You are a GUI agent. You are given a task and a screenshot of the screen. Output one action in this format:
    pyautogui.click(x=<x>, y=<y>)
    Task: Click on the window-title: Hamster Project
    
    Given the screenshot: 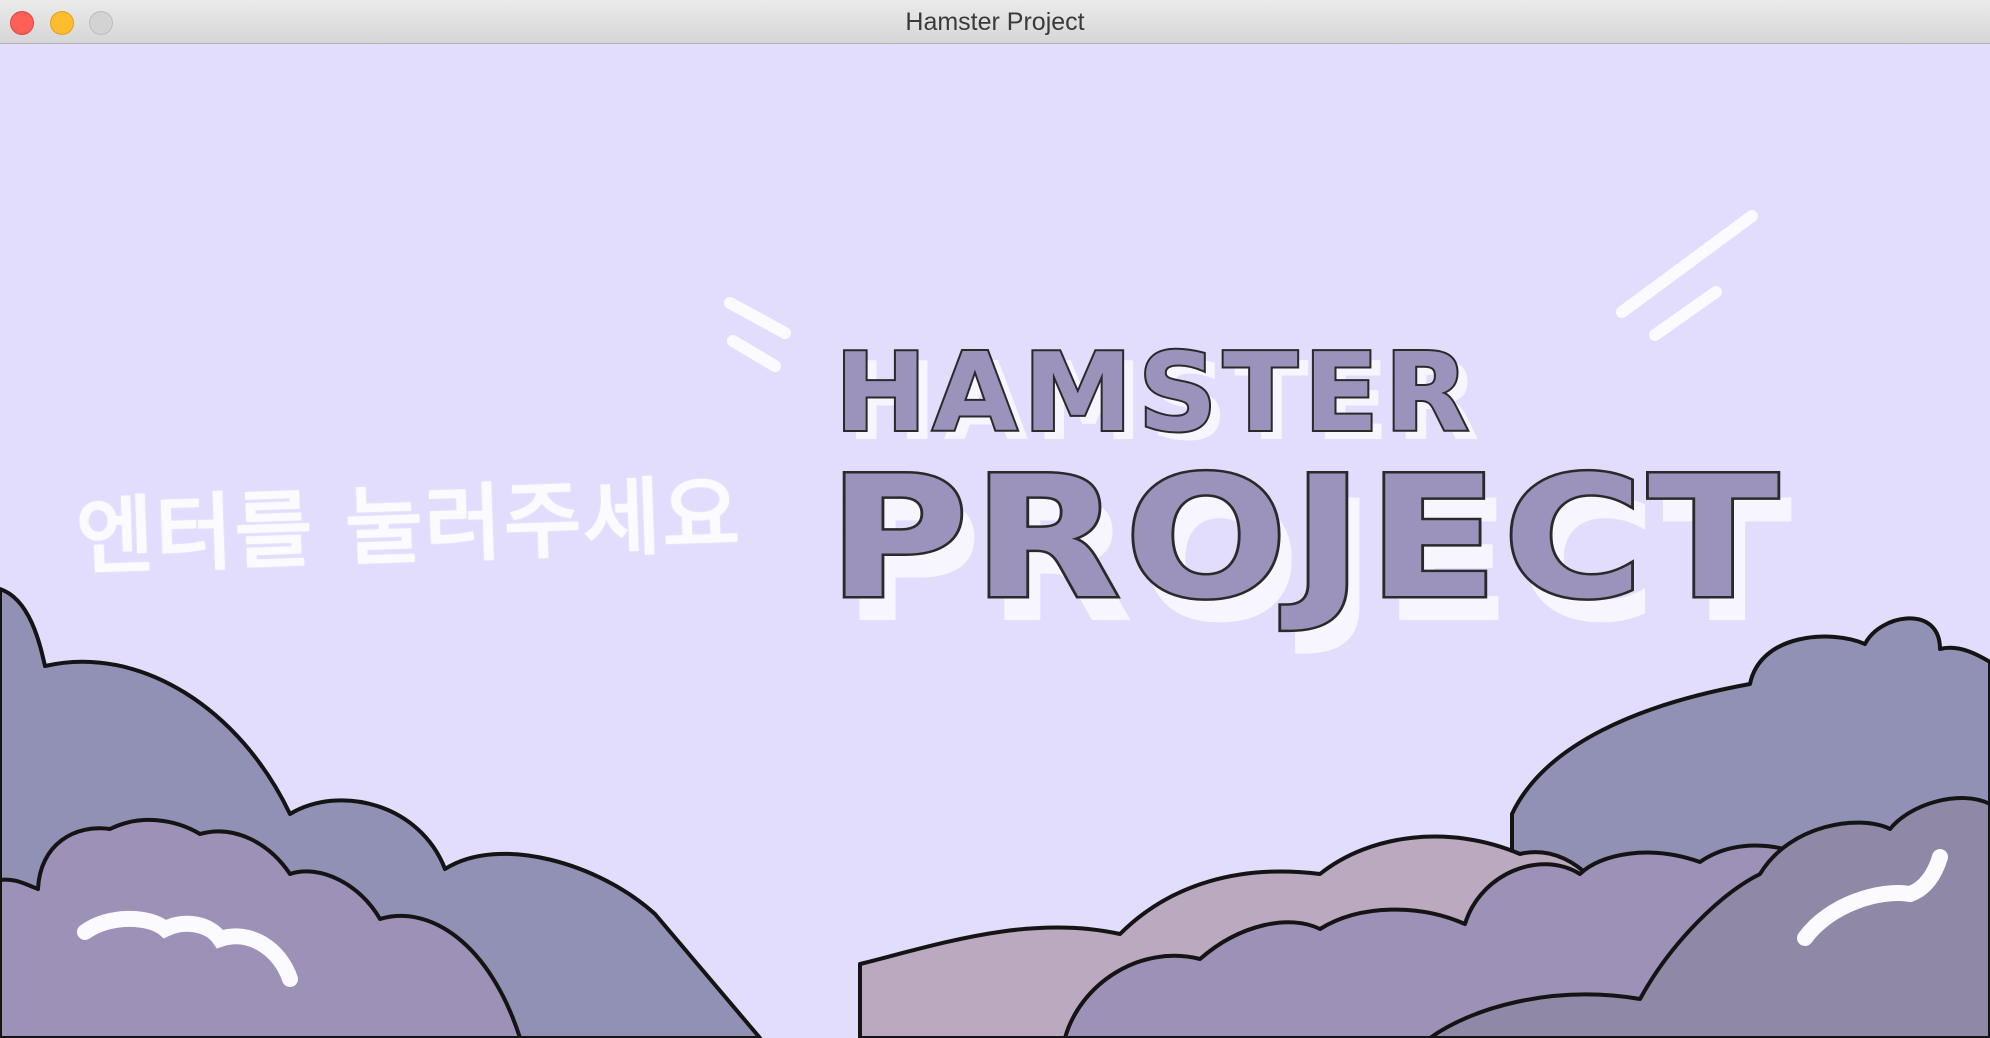 What is the action you would take?
    pyautogui.click(x=995, y=22)
    